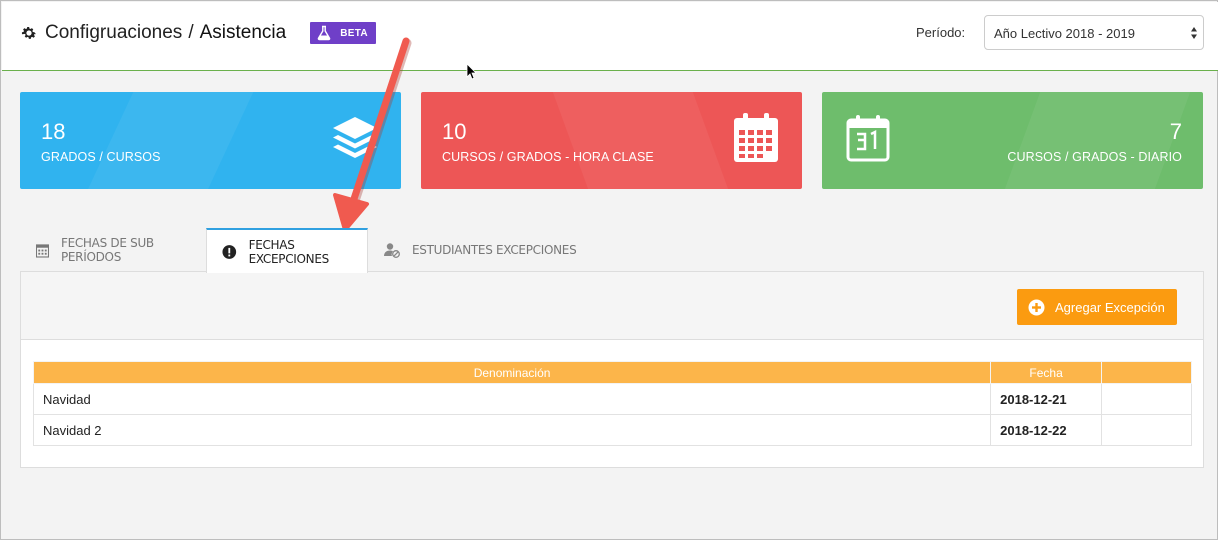  Describe the element at coordinates (512, 399) in the screenshot. I see `cell-denominacion: Navidad` at that location.